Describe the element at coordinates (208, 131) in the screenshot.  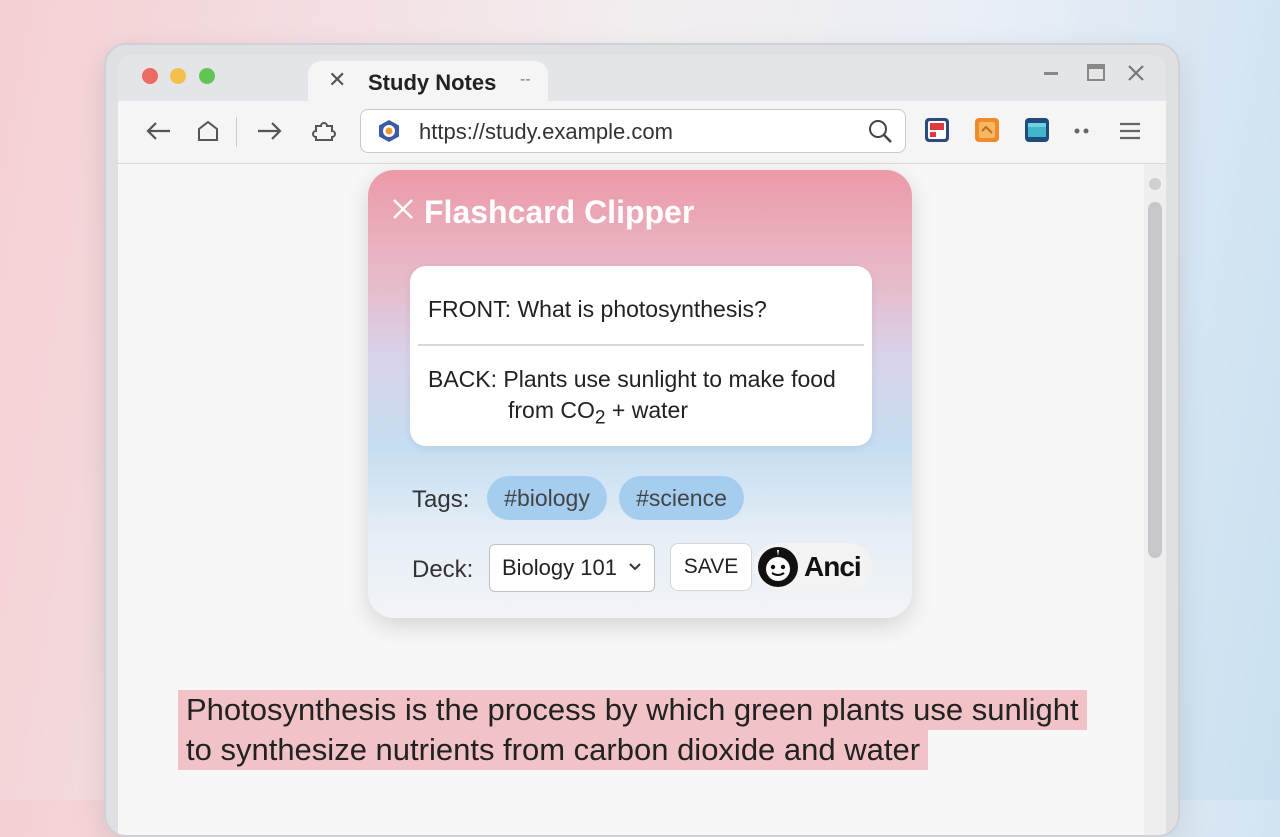
I see `home-icon` at that location.